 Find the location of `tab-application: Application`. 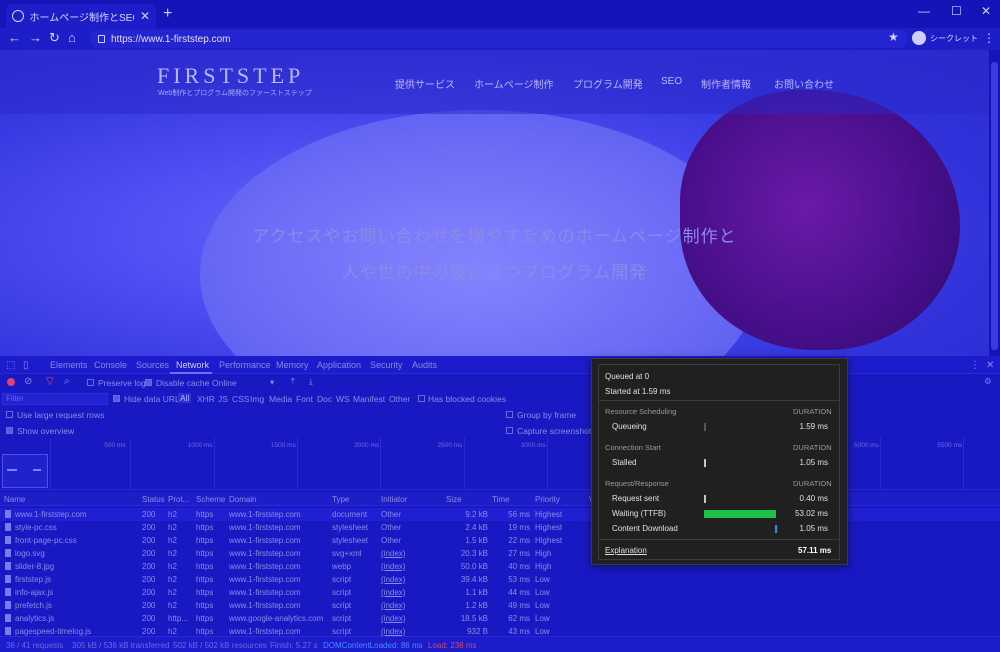

tab-application: Application is located at coordinates (339, 365).